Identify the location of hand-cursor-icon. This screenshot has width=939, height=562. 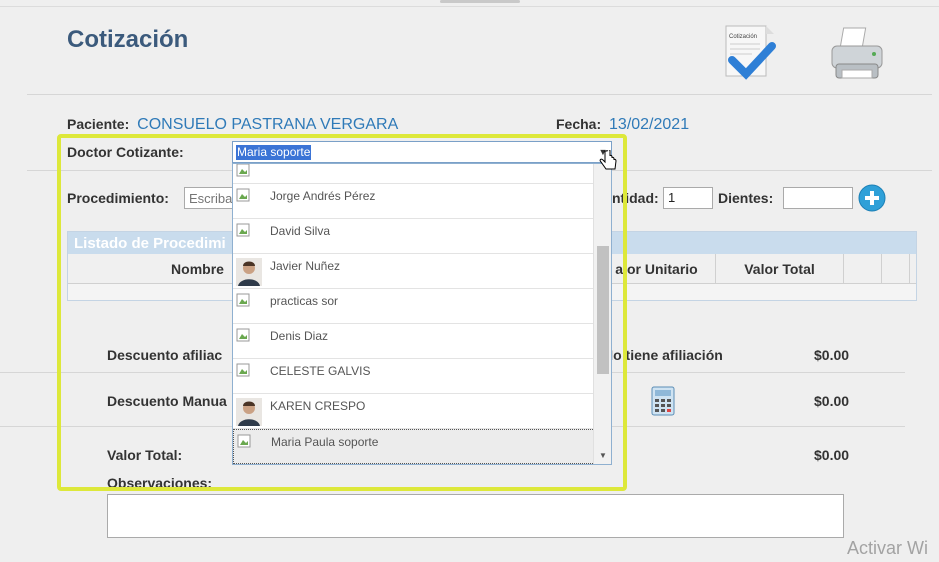
(608, 163).